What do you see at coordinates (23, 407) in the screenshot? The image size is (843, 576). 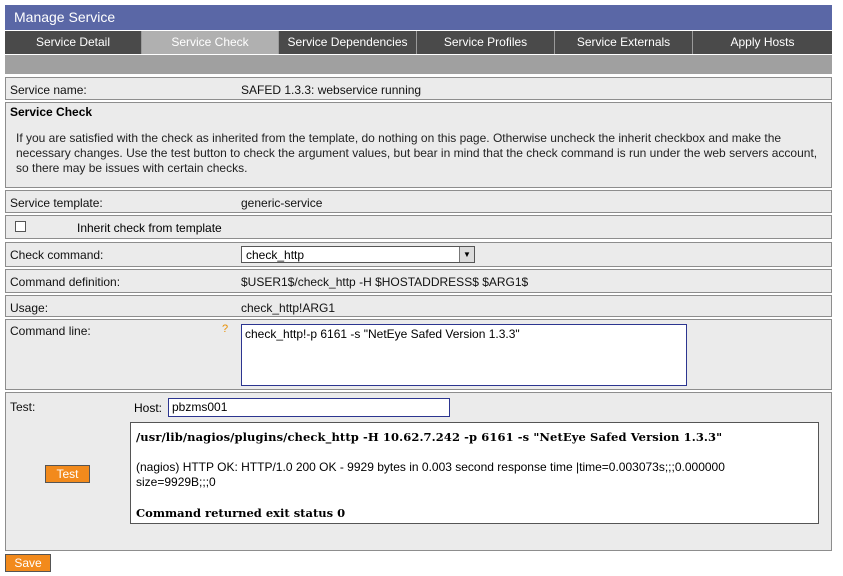 I see `test-label: Test:` at bounding box center [23, 407].